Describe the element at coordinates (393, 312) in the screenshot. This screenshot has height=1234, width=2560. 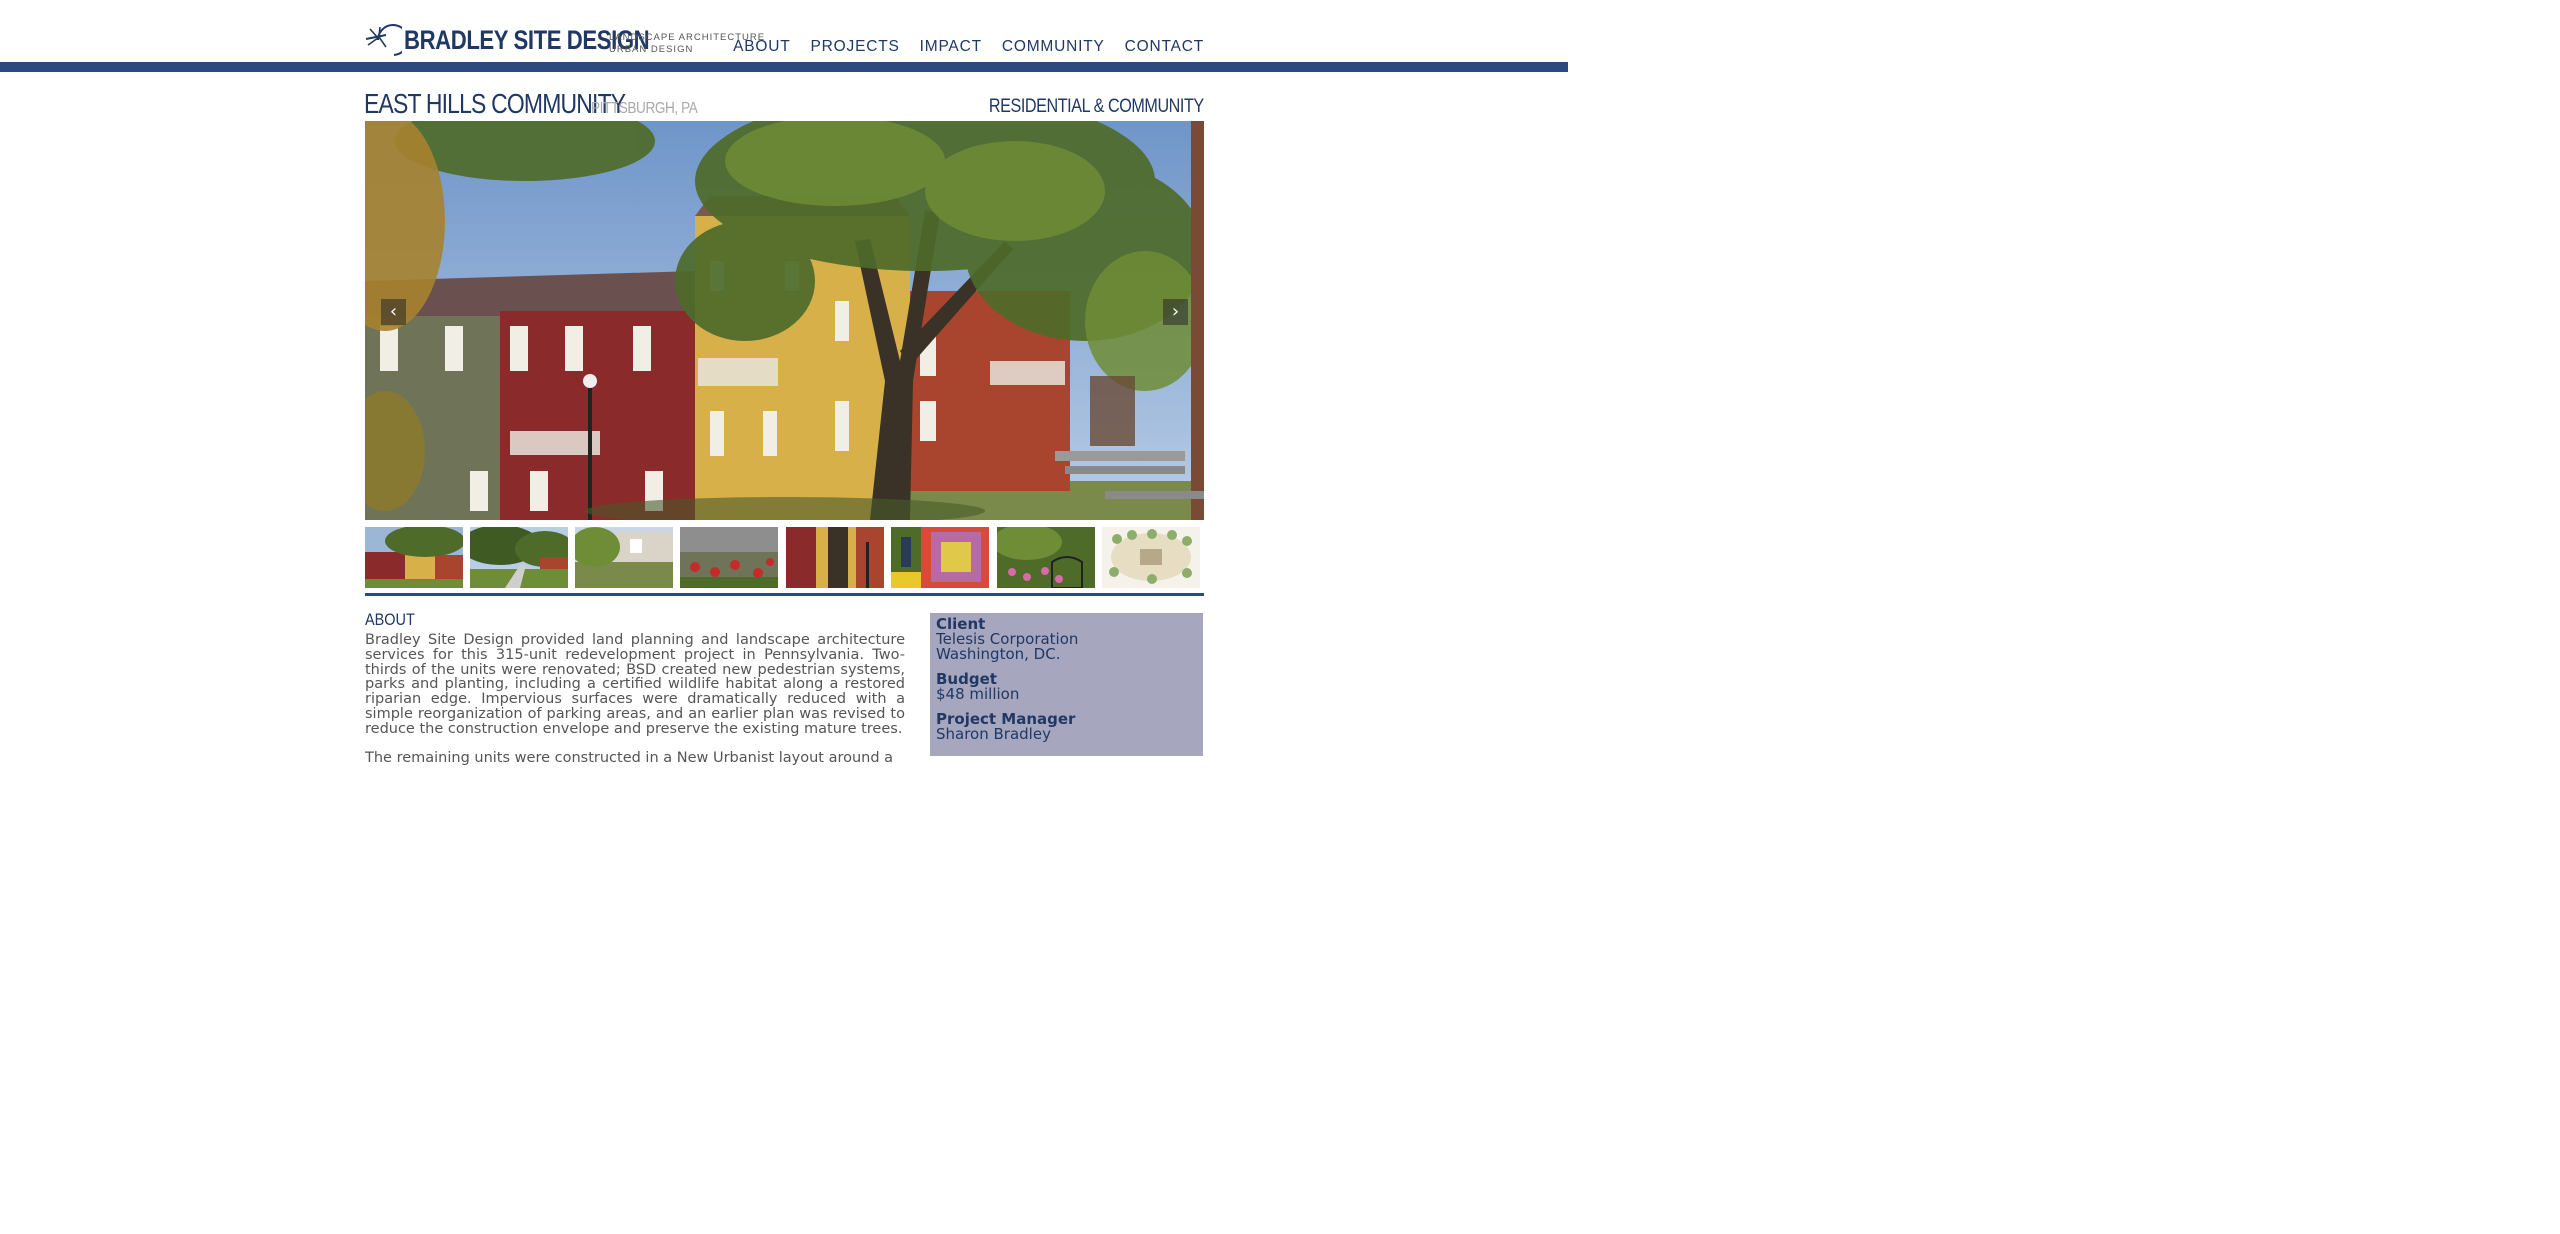
I see `slider-prev-button: ‹` at that location.